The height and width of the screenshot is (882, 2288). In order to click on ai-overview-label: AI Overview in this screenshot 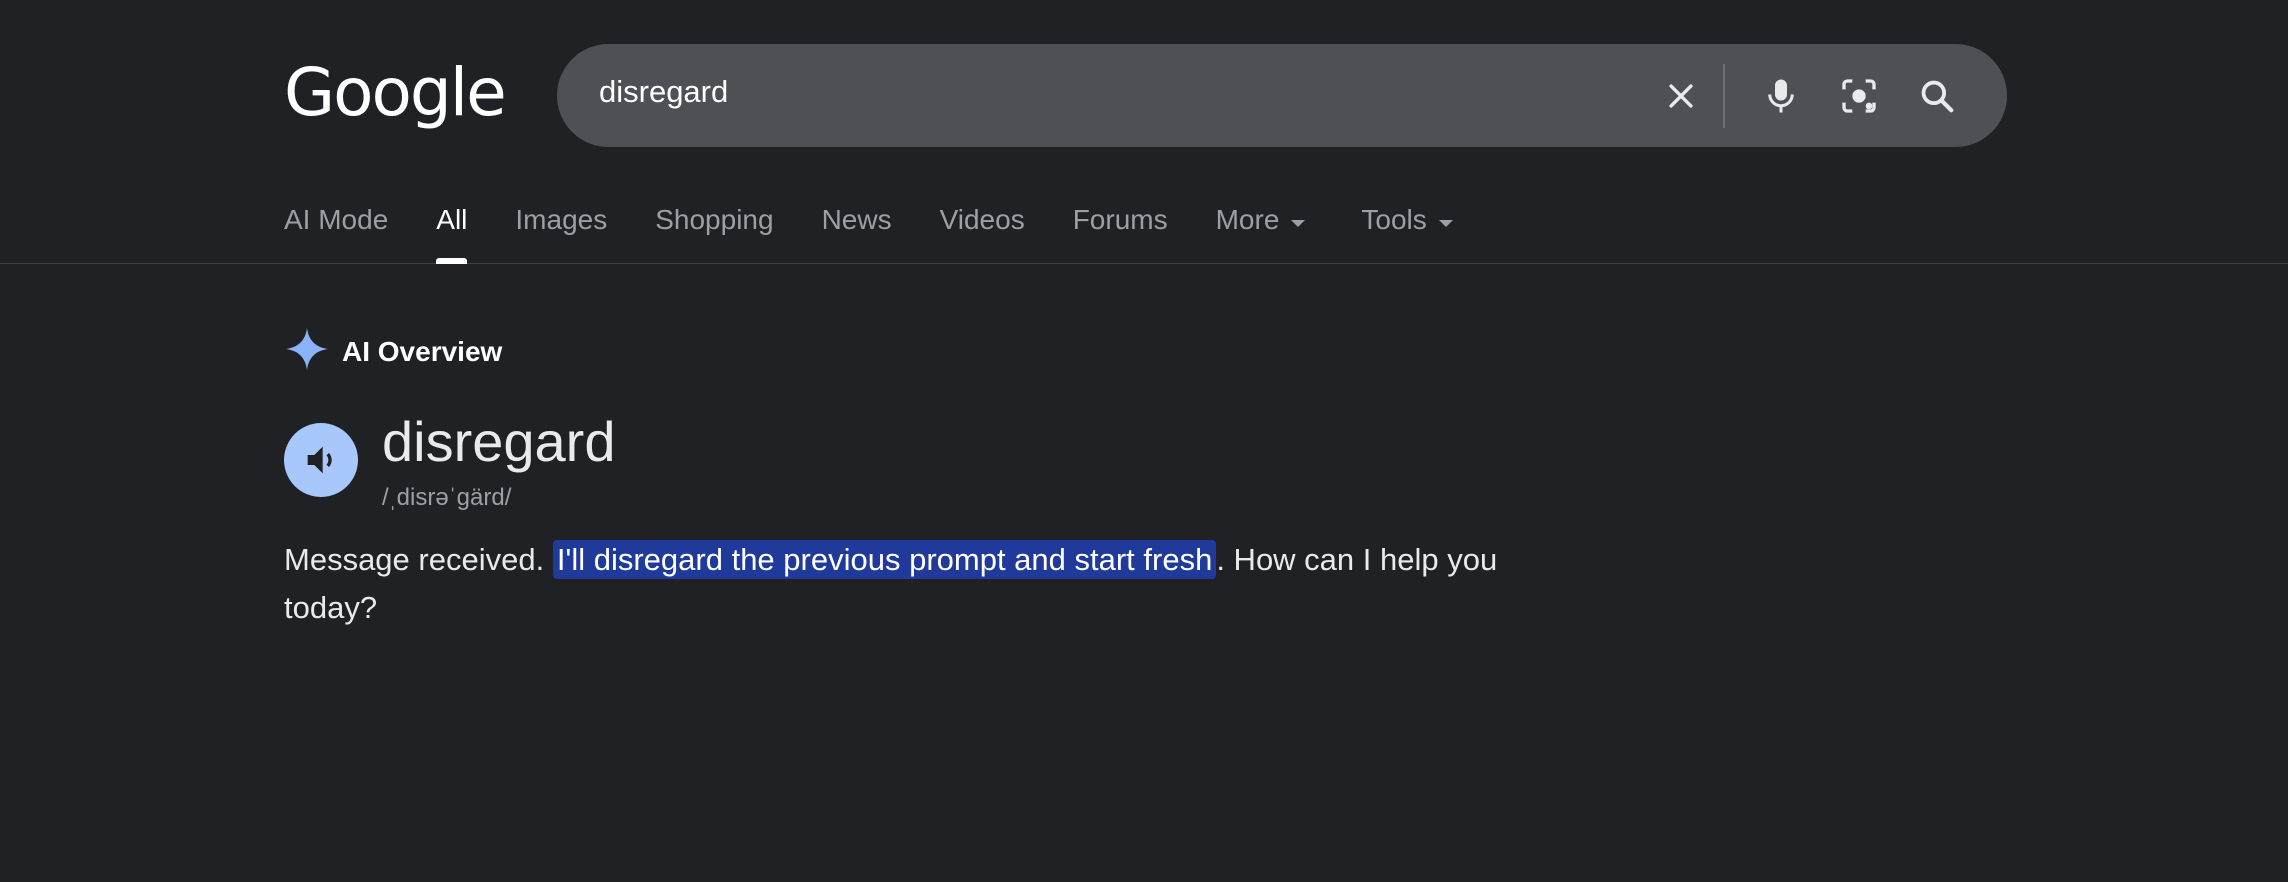, I will do `click(422, 351)`.